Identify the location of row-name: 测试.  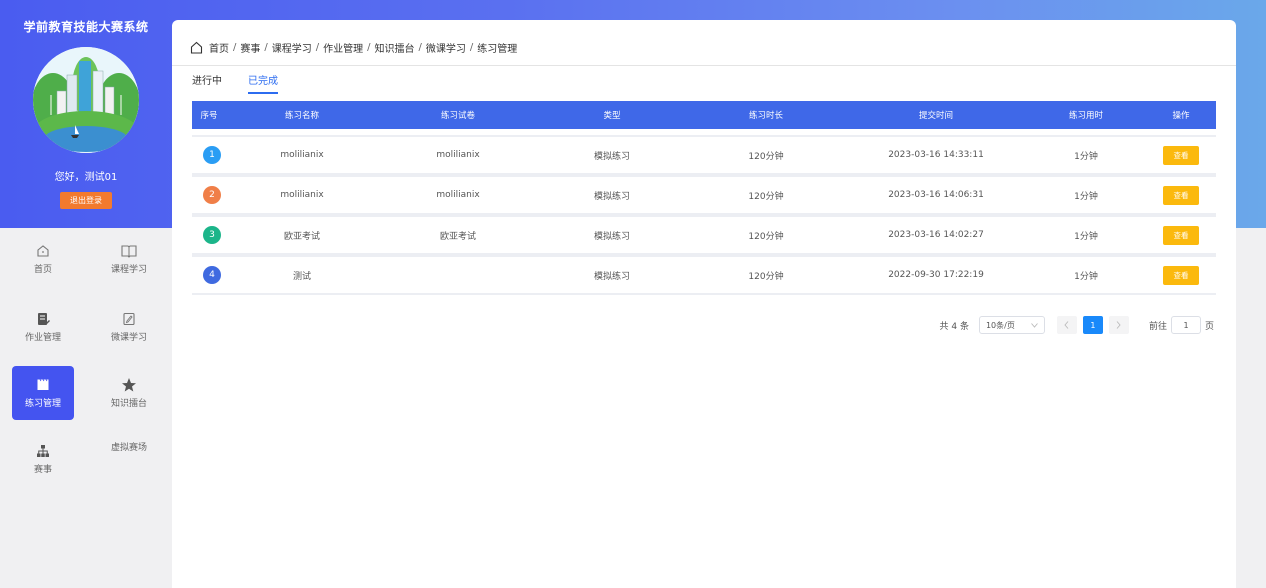
(301, 276).